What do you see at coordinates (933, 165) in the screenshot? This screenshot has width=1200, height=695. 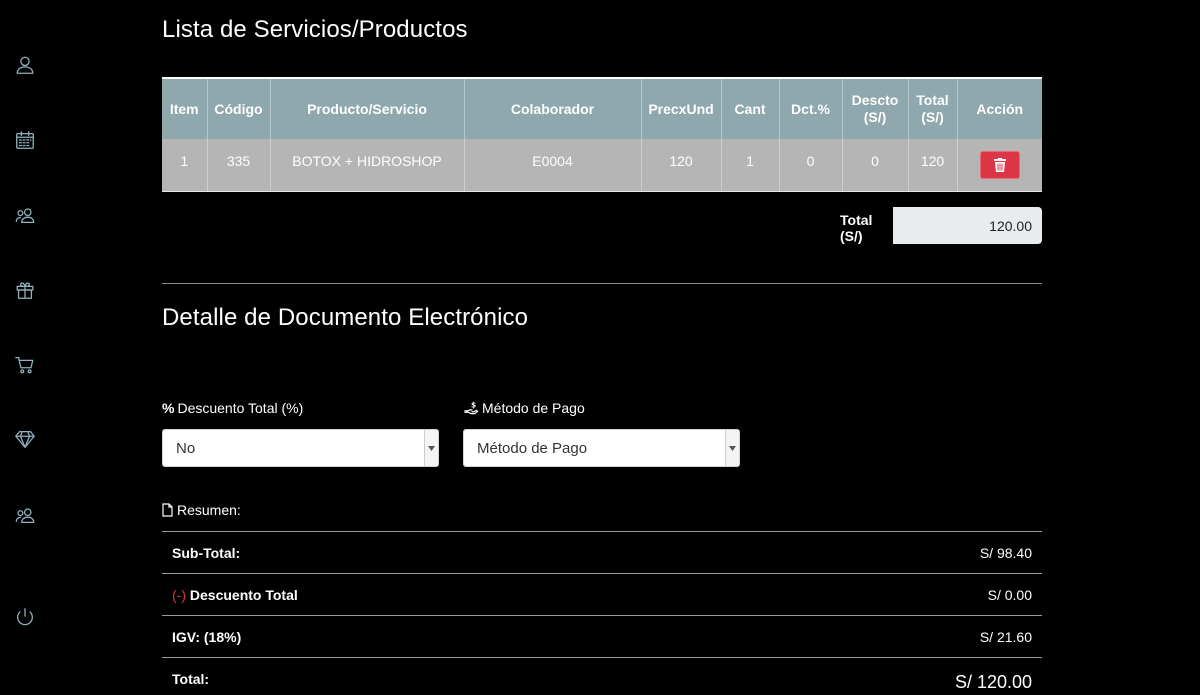 I see `cell-total: 120` at bounding box center [933, 165].